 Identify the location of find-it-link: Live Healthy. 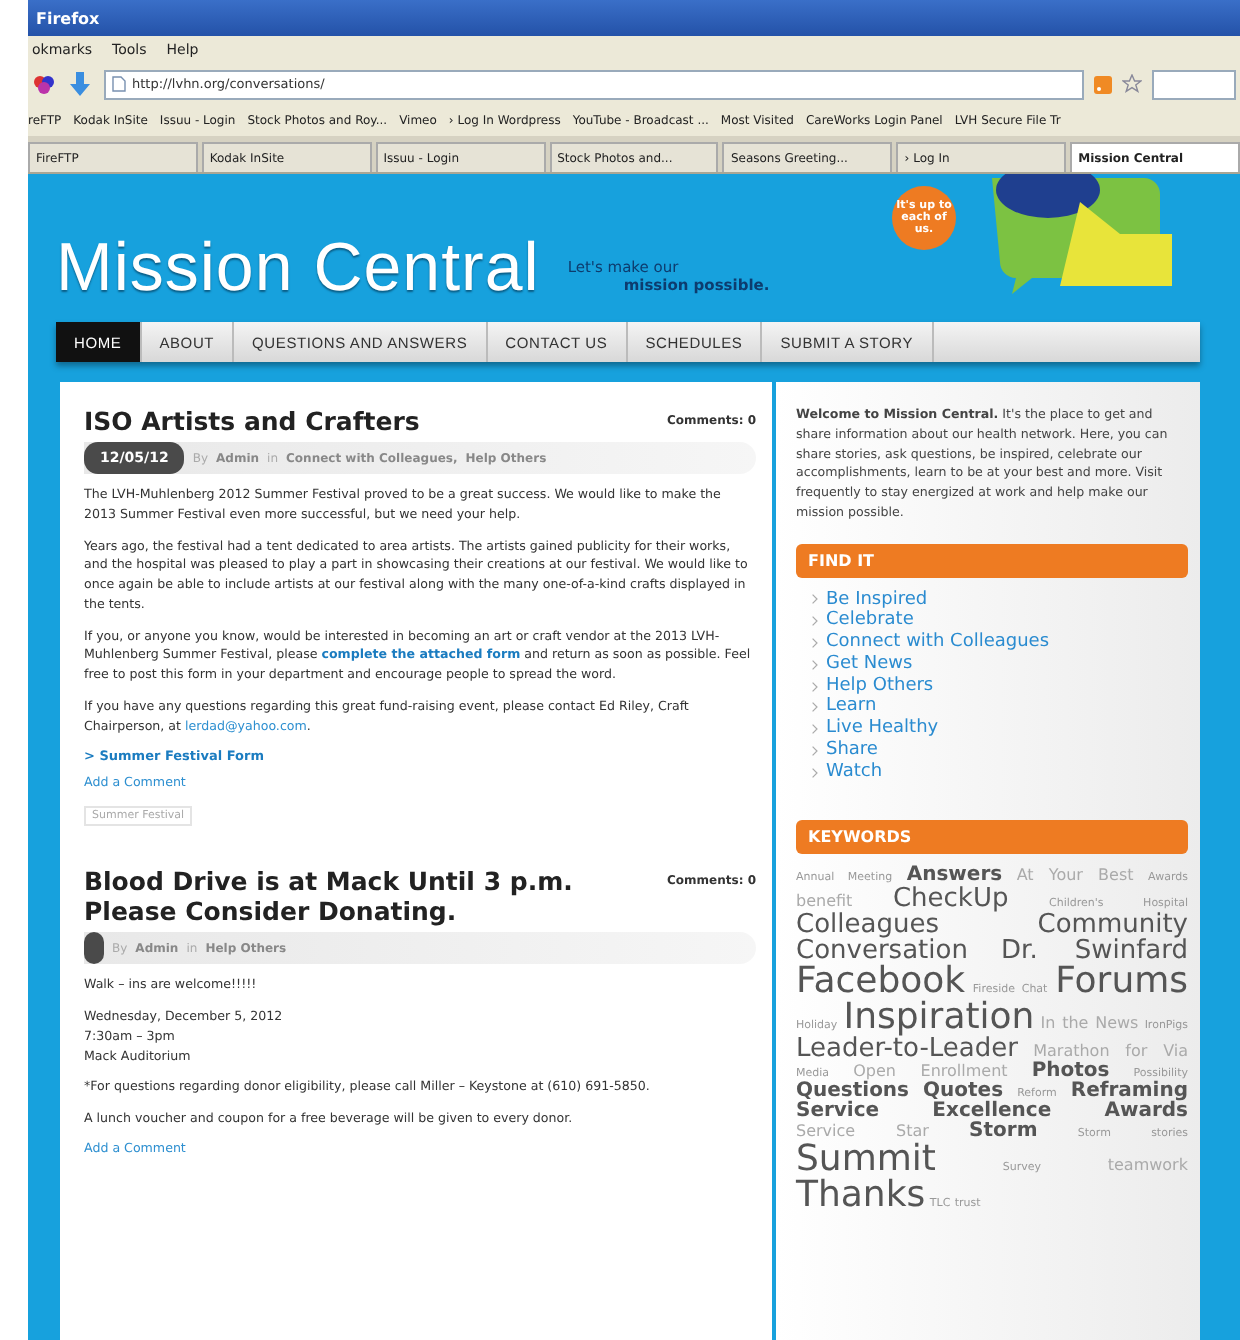
(1000, 729).